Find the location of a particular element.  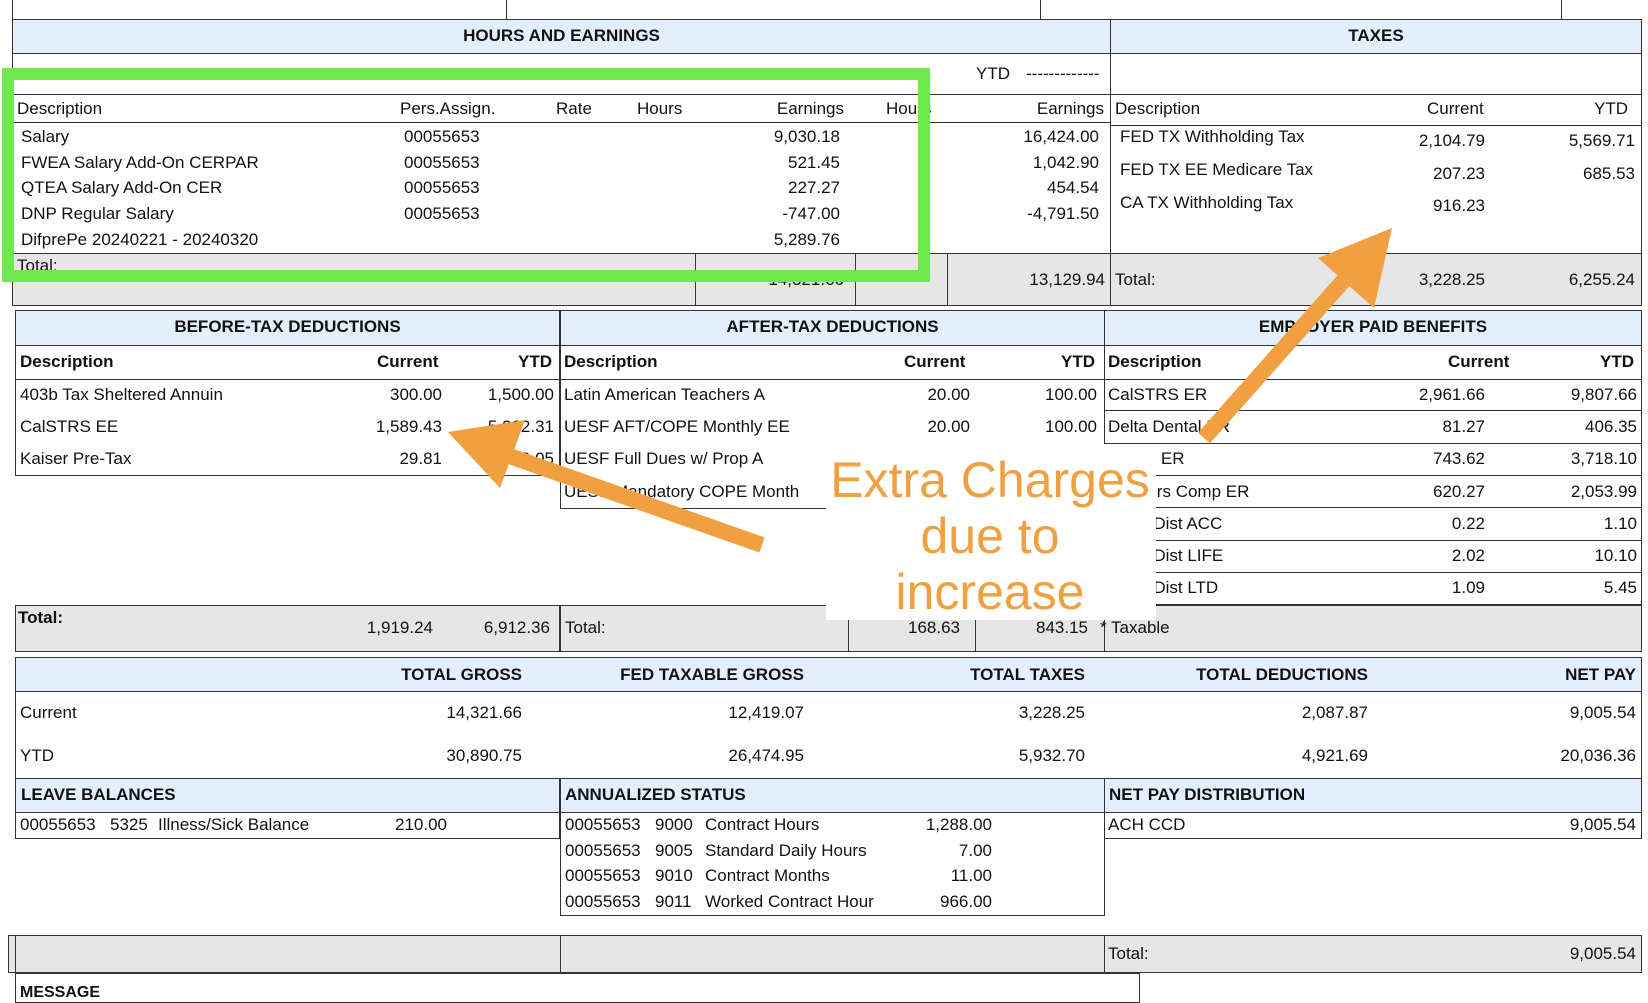

employer-col-current: Current is located at coordinates (1479, 361).